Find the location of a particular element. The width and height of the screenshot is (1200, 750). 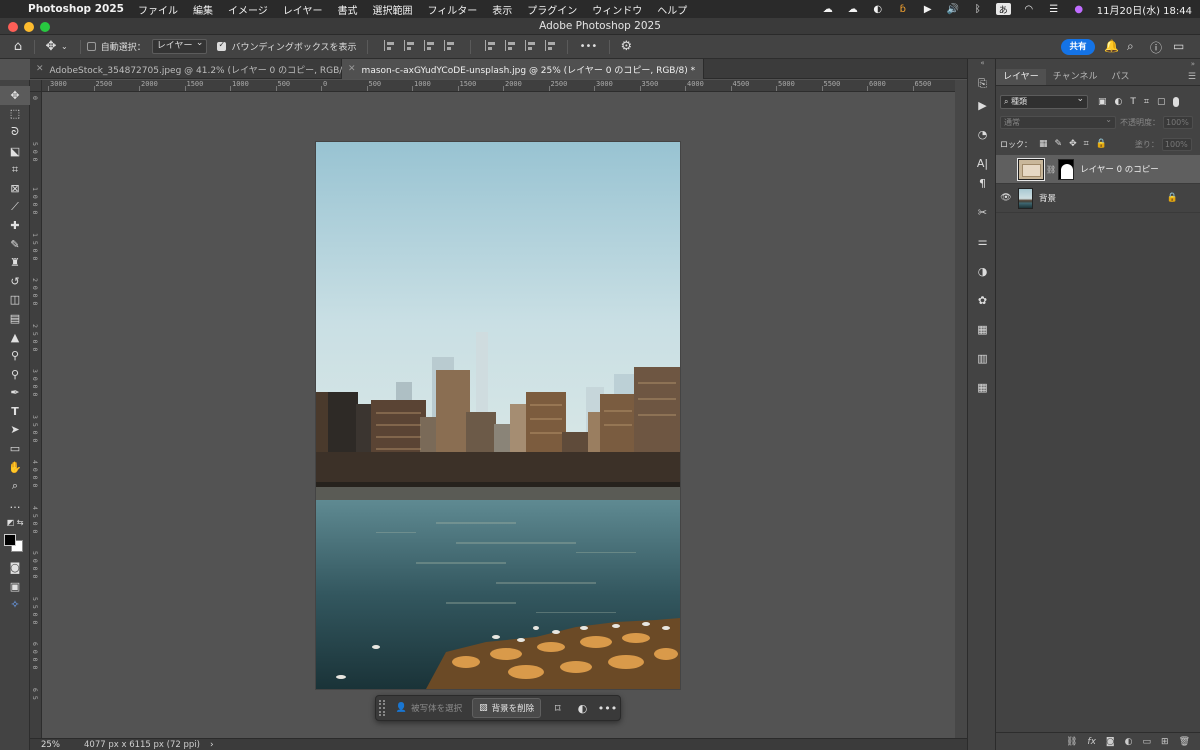

crop-tool-icon: ⌗ is located at coordinates (15, 169).